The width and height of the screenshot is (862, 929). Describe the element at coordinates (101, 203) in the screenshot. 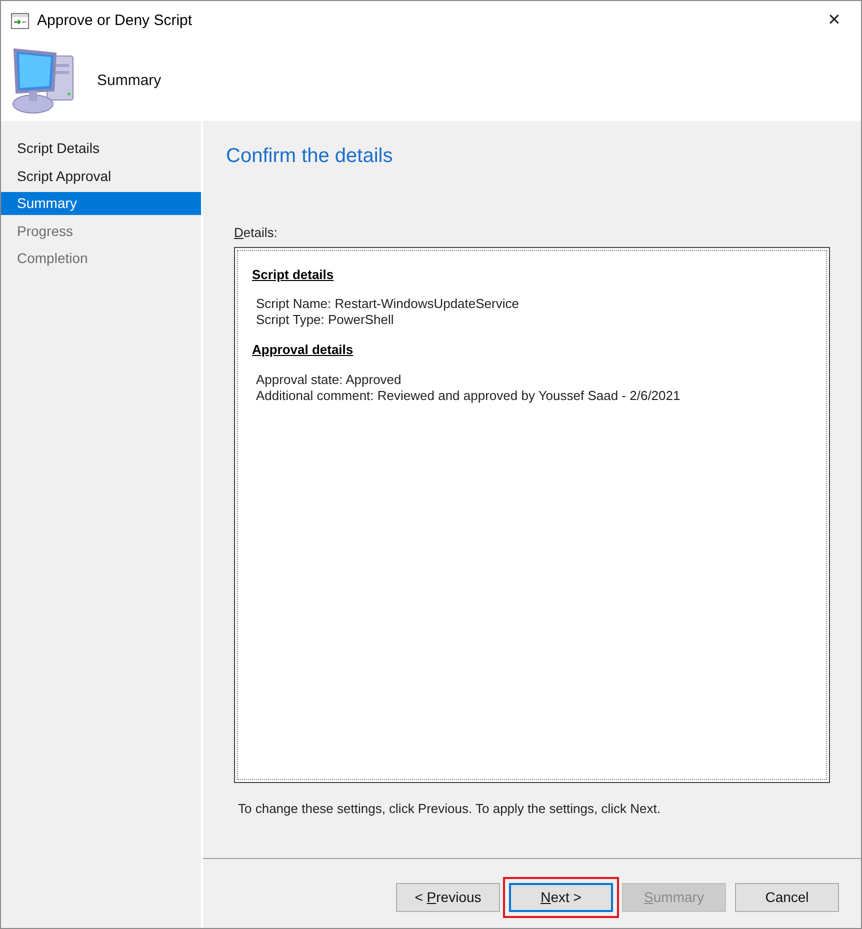

I see `wizard-step: Summary` at that location.